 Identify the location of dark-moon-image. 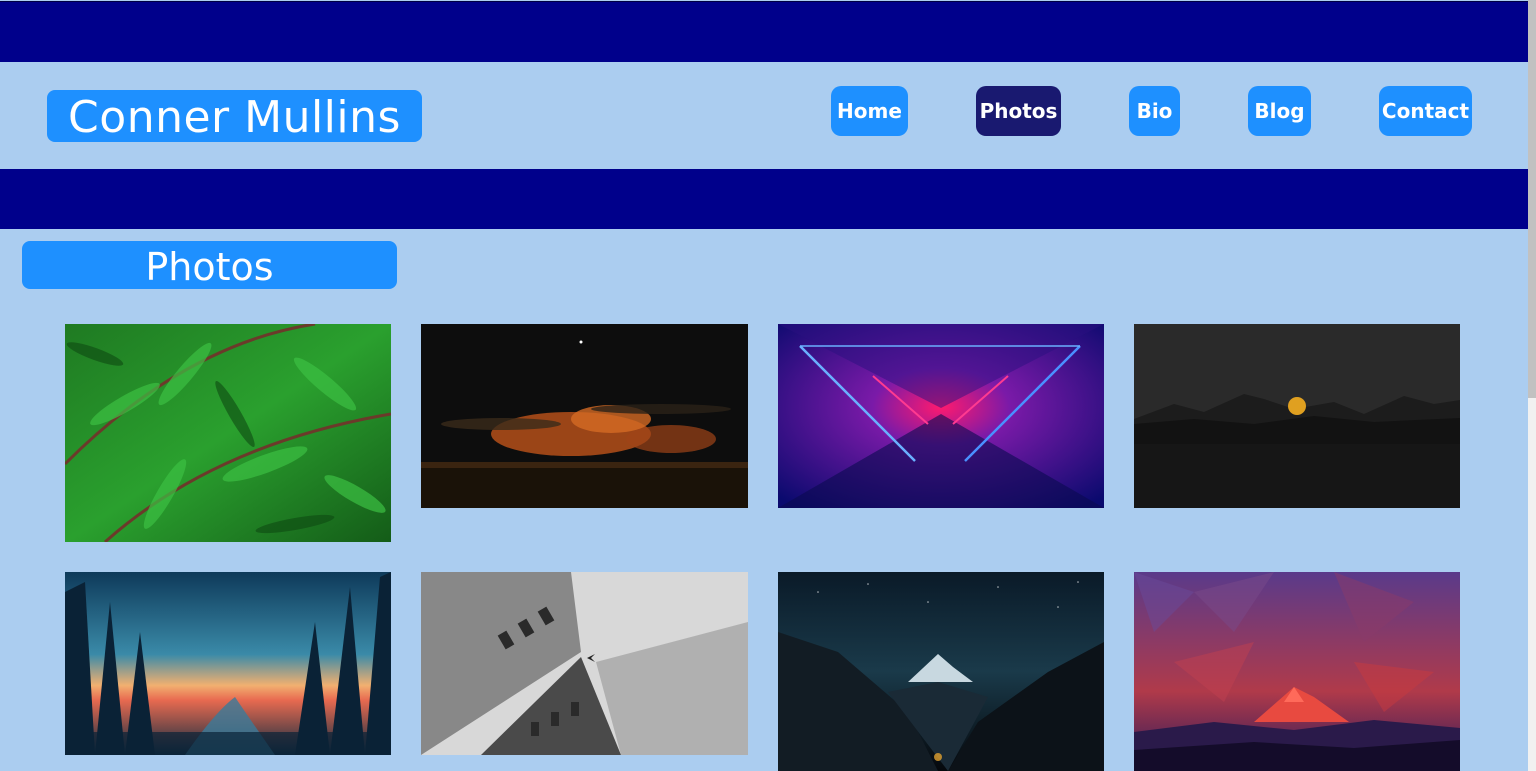
(1297, 416).